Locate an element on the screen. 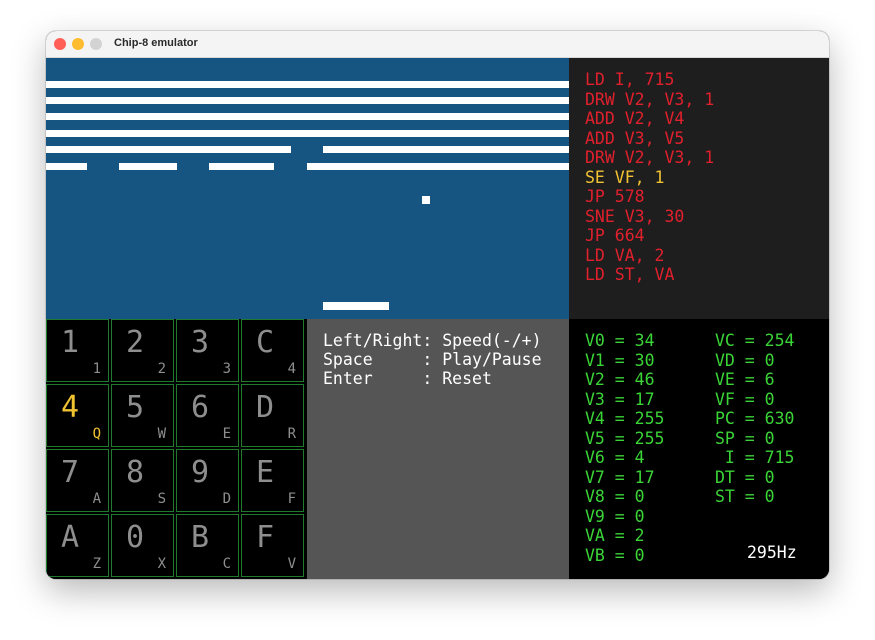 The height and width of the screenshot is (640, 875). key-hex-label: F is located at coordinates (265, 537).